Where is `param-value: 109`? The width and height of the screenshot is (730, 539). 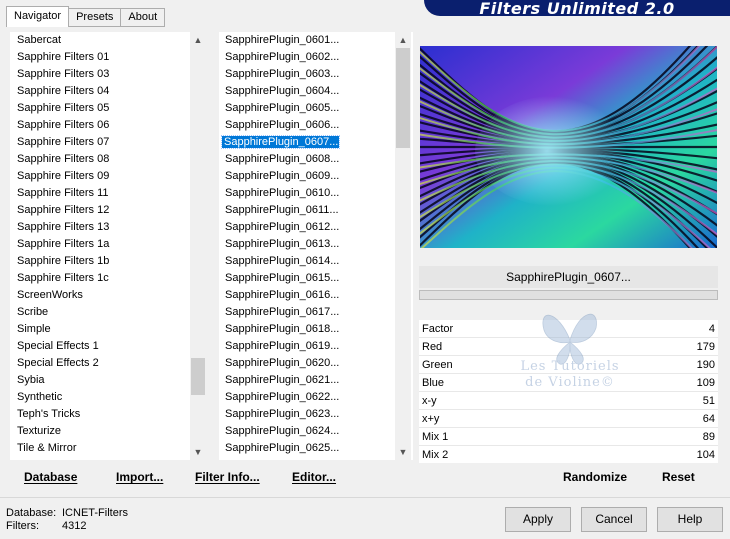
param-value: 109 is located at coordinates (705, 383).